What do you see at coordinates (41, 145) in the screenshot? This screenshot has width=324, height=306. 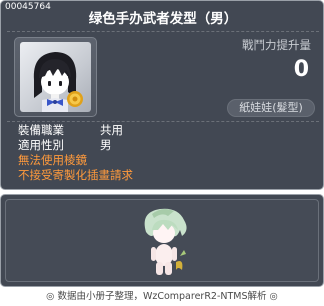 I see `gender-label: 適用性別` at bounding box center [41, 145].